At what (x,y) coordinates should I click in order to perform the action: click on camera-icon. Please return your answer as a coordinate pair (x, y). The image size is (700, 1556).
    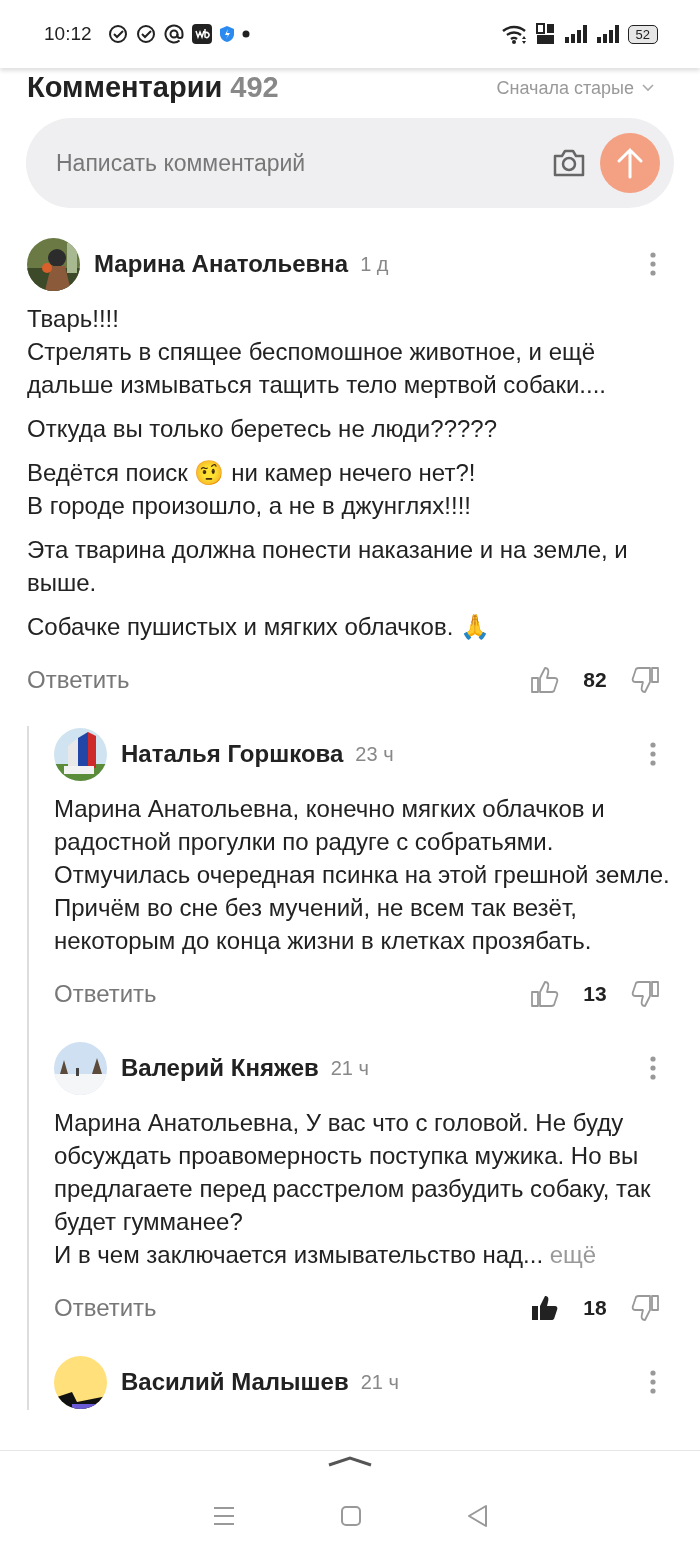
    Looking at the image, I should click on (569, 163).